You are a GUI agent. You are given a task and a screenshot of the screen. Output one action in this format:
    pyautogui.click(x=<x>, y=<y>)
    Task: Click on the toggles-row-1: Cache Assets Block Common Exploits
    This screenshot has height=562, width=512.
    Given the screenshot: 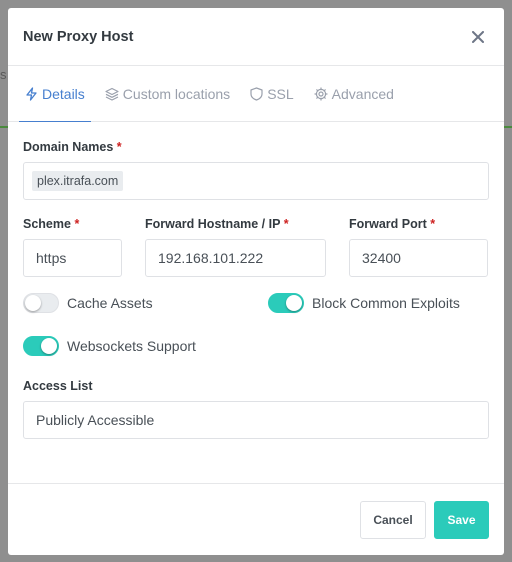 What is the action you would take?
    pyautogui.click(x=256, y=303)
    